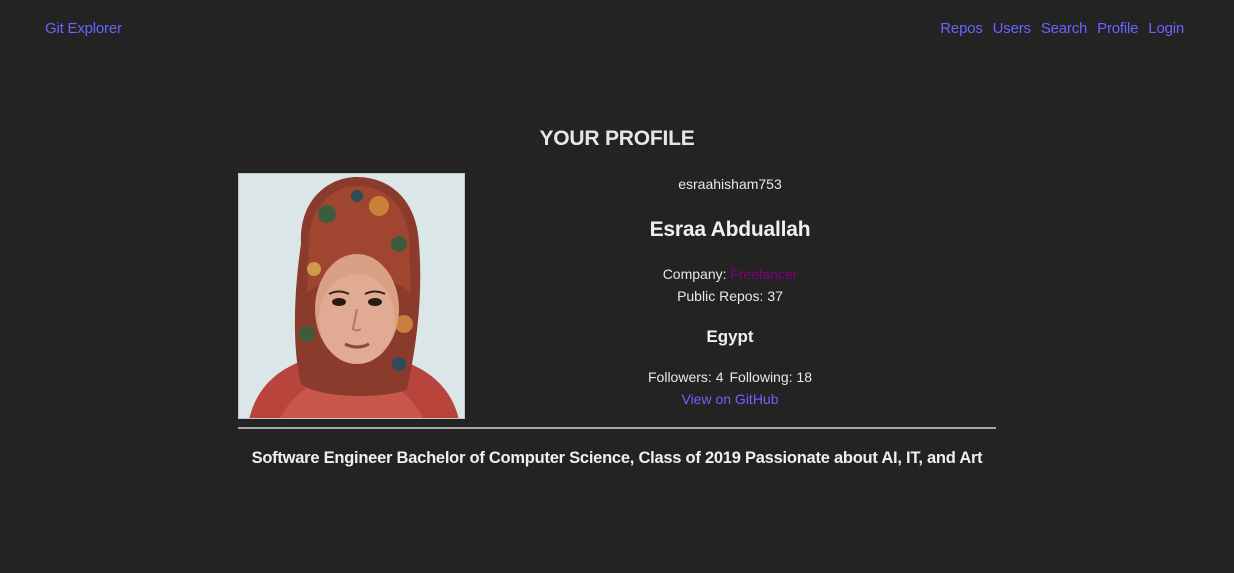  I want to click on nav-link-login: Login, so click(1166, 28).